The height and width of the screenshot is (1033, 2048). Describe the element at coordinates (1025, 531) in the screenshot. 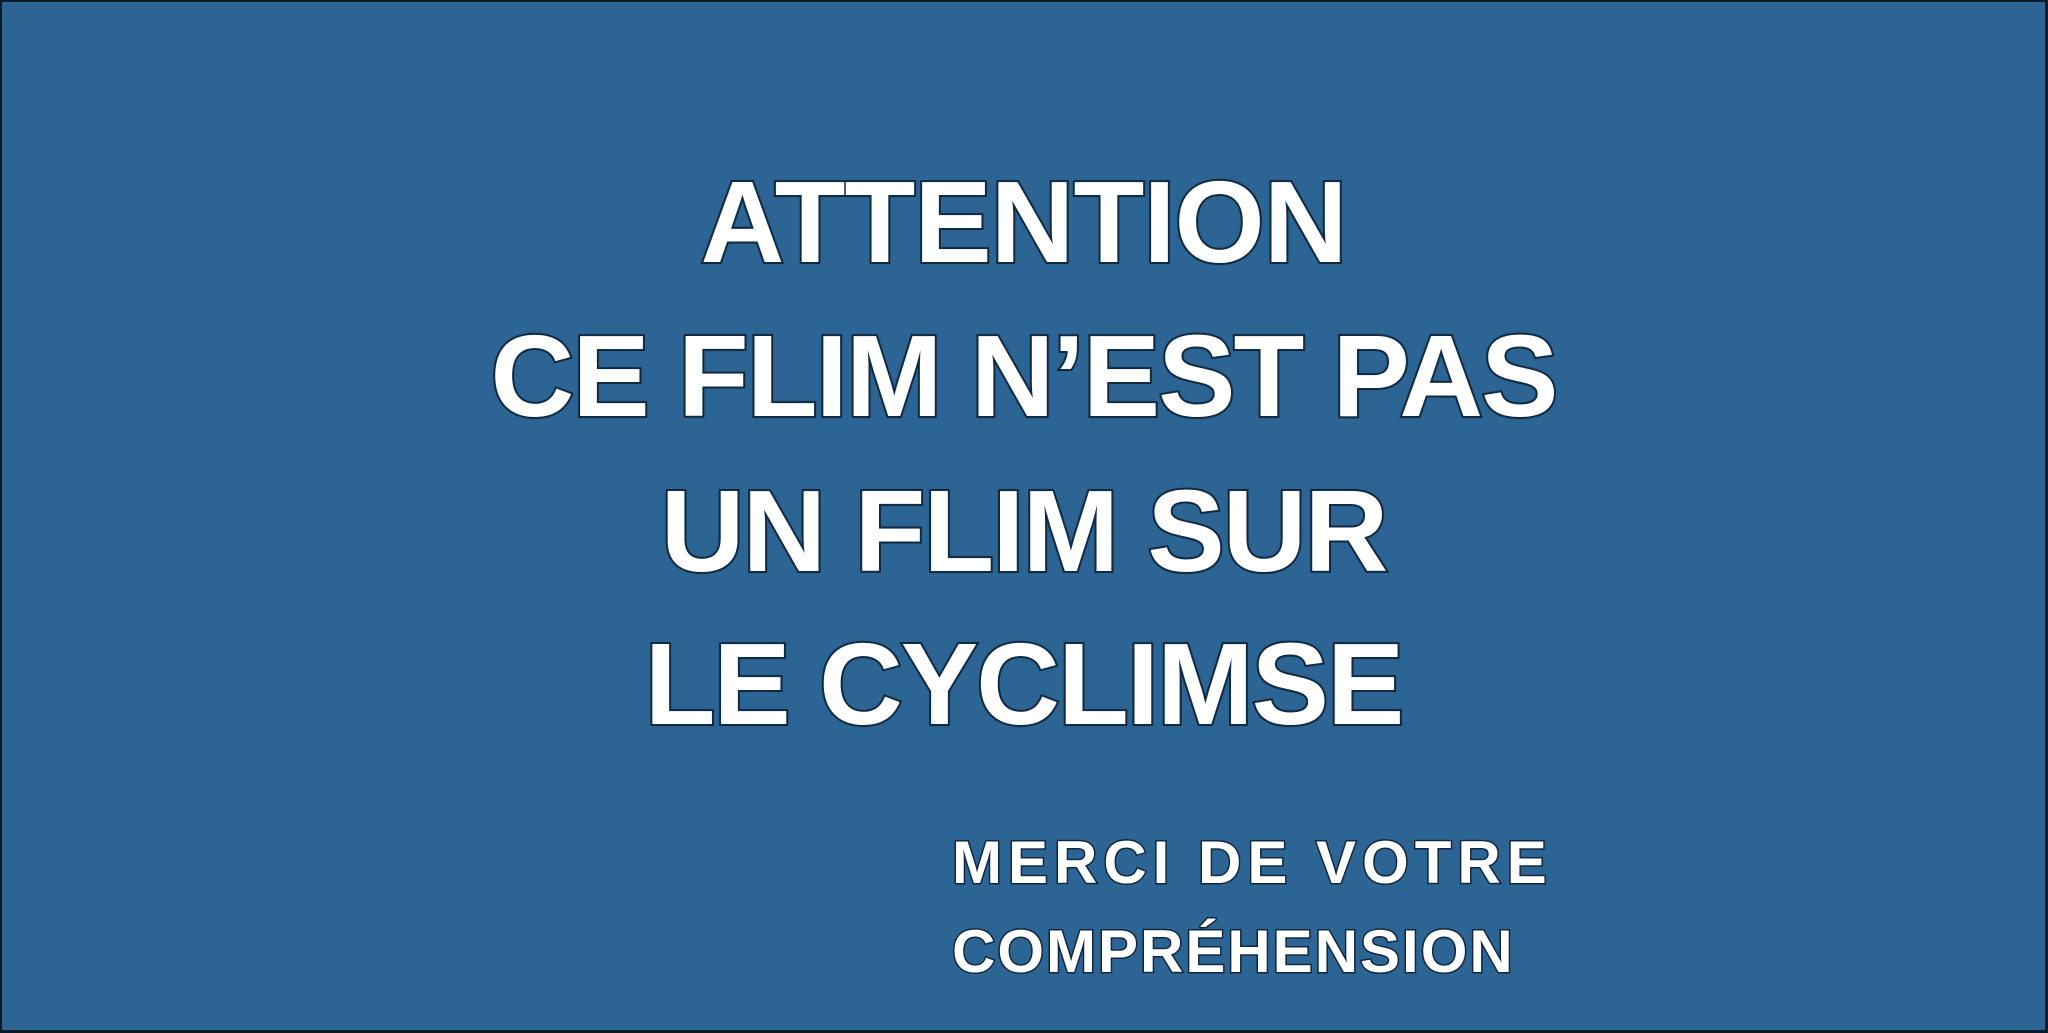

I see `headline-line-3: UN FLIM SUR` at that location.